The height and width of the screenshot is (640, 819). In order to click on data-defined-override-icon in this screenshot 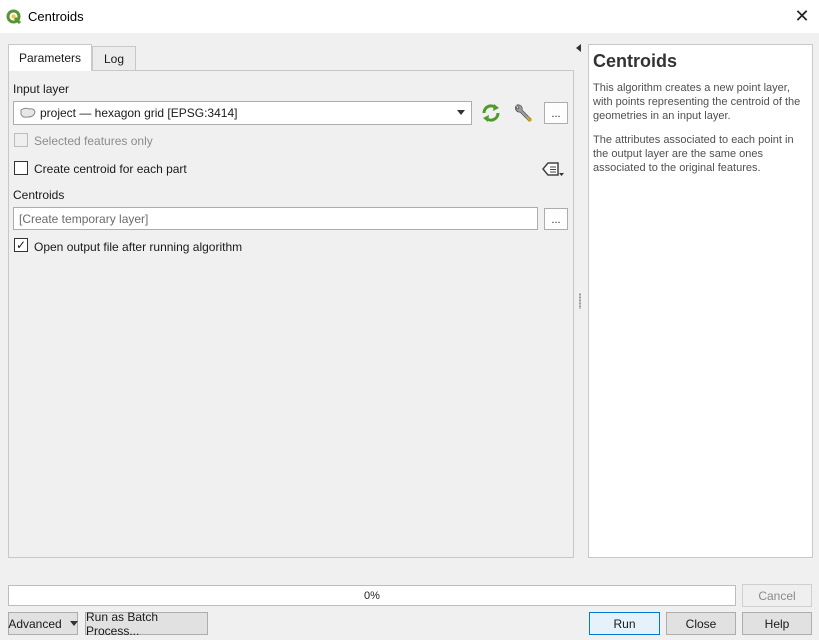, I will do `click(553, 169)`.